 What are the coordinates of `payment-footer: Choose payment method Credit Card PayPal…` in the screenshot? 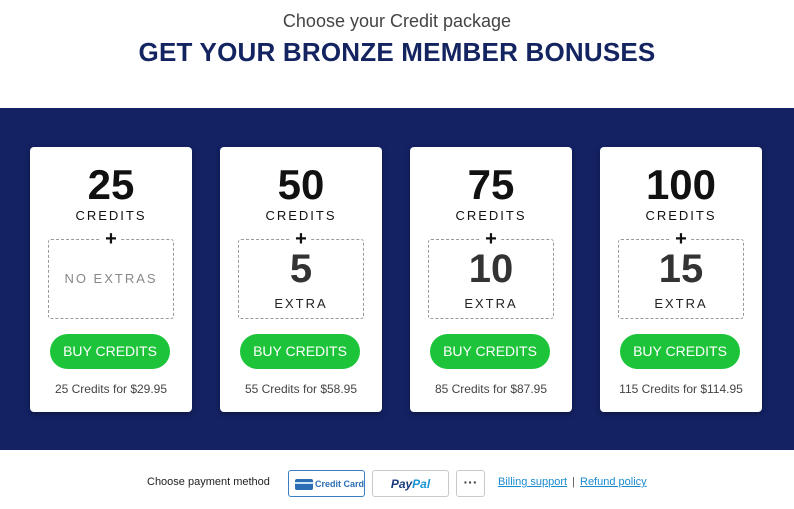 It's located at (397, 479).